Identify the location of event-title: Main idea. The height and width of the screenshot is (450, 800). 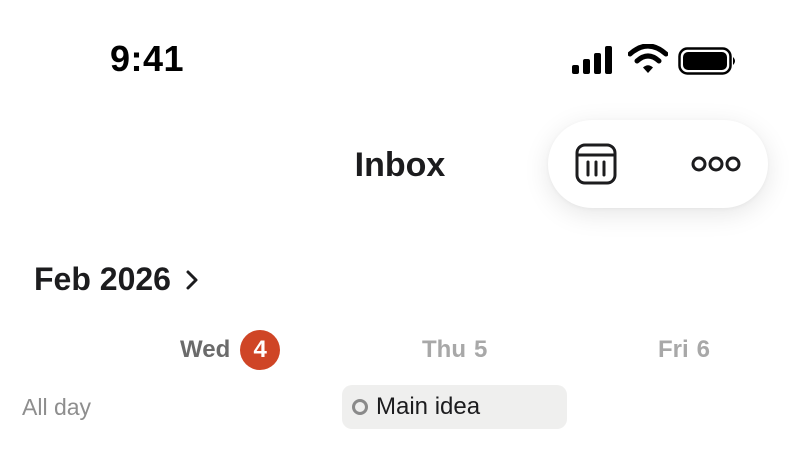
(428, 406).